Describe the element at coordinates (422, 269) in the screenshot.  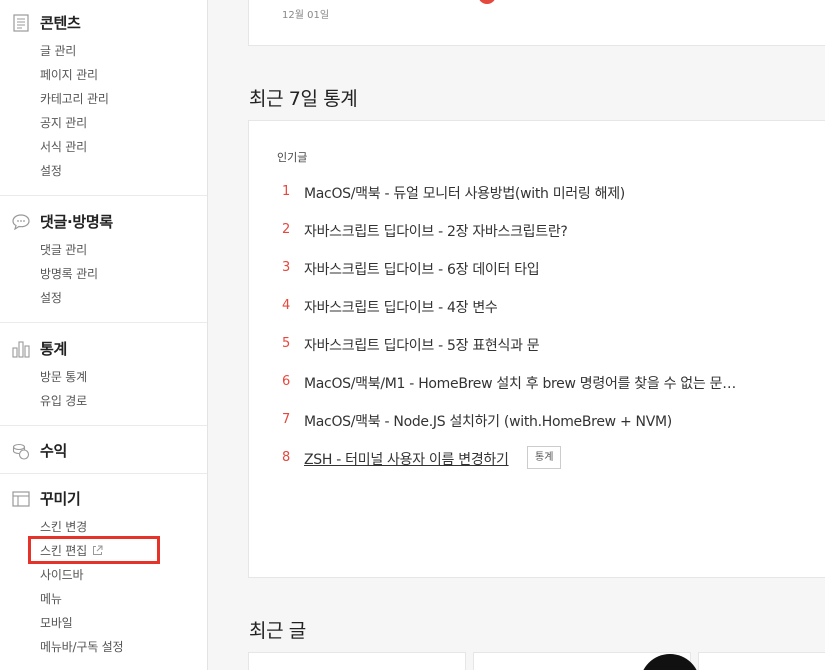
I see `popular-post-link: 자바스크립트 딥다이브 - 6장 데이터 타입` at that location.